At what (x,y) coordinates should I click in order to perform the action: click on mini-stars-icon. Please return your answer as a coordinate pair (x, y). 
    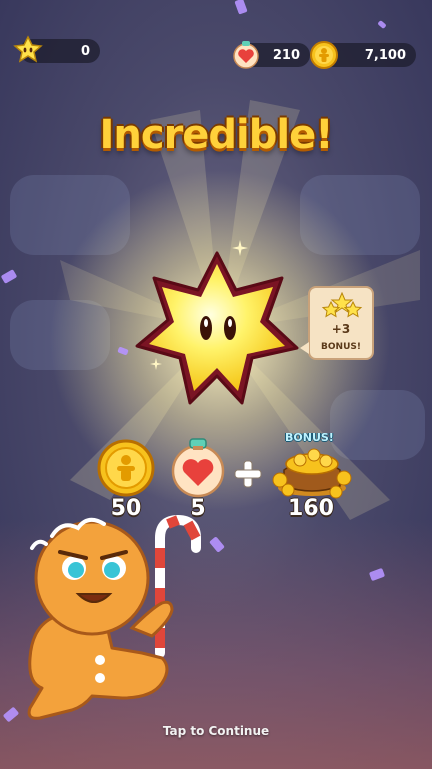
    Looking at the image, I should click on (342, 305).